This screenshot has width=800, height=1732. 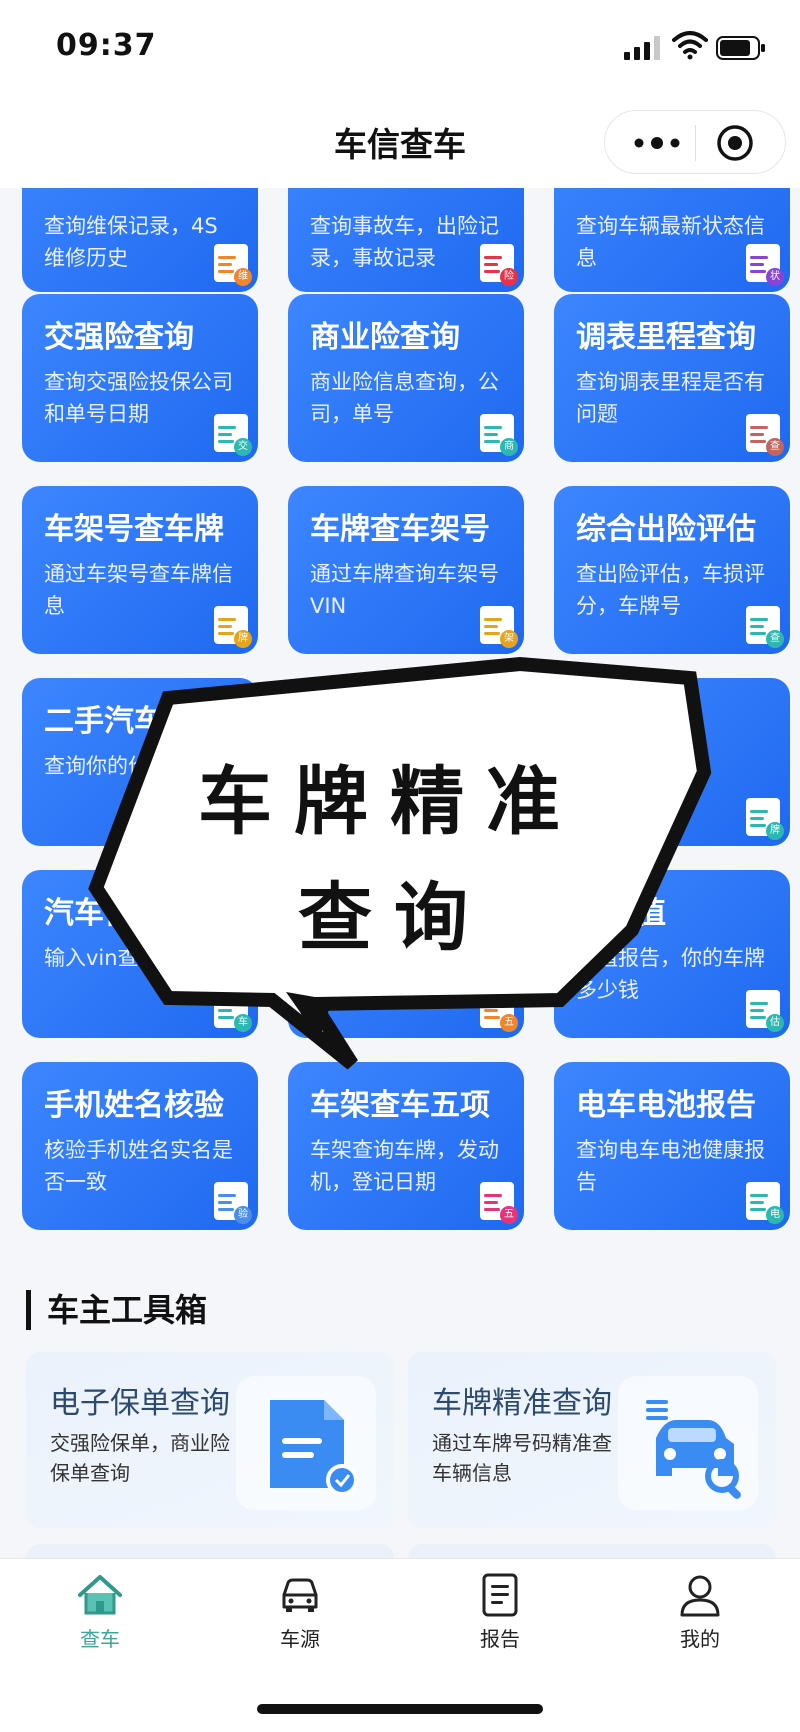 What do you see at coordinates (700, 1639) in the screenshot?
I see `tab-label: 我的` at bounding box center [700, 1639].